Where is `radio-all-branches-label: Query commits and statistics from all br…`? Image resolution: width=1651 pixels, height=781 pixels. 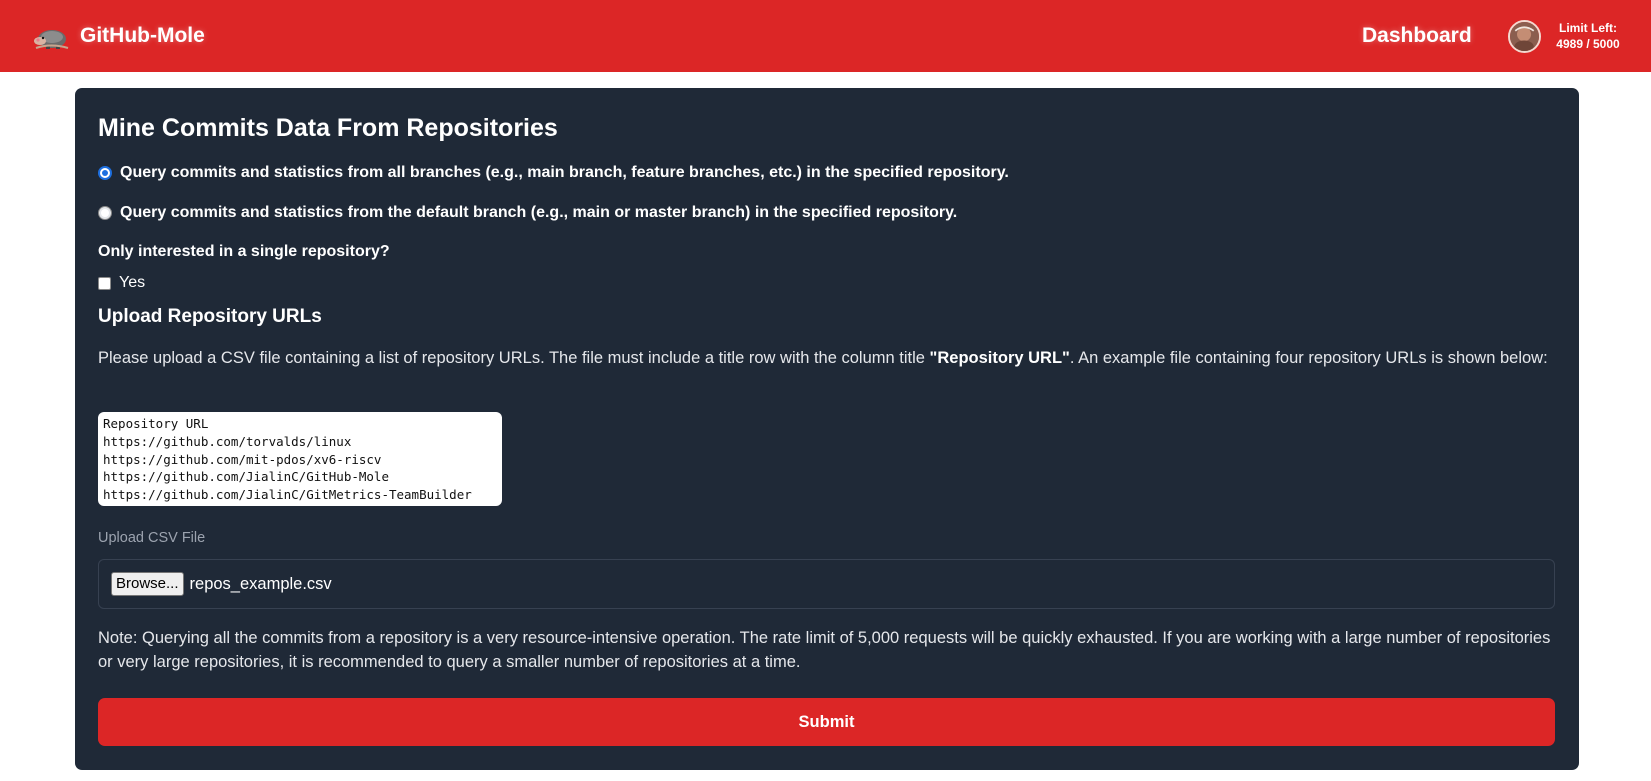
radio-all-branches-label: Query commits and statistics from all br… is located at coordinates (564, 172).